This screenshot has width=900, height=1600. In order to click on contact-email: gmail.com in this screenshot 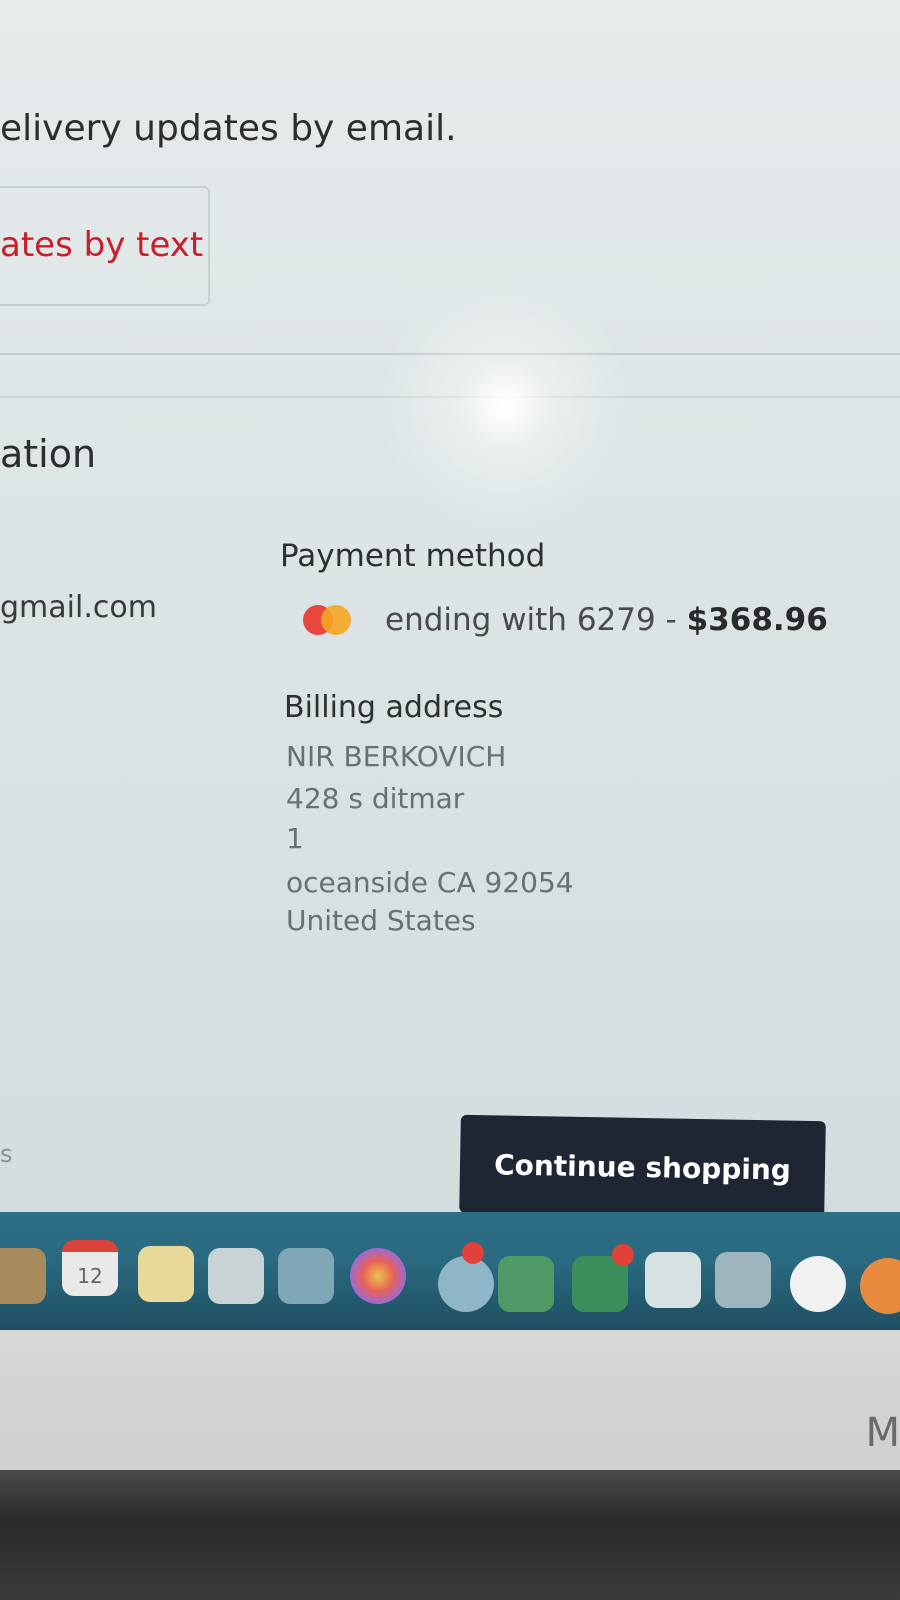, I will do `click(78, 607)`.